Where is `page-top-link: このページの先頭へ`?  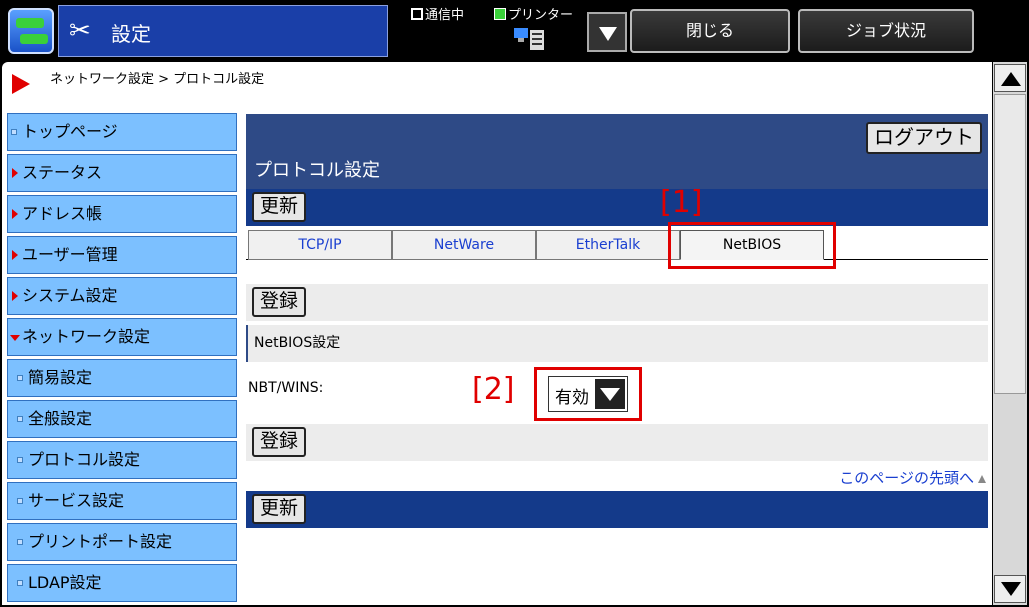
page-top-link: このページの先頭へ is located at coordinates (906, 477).